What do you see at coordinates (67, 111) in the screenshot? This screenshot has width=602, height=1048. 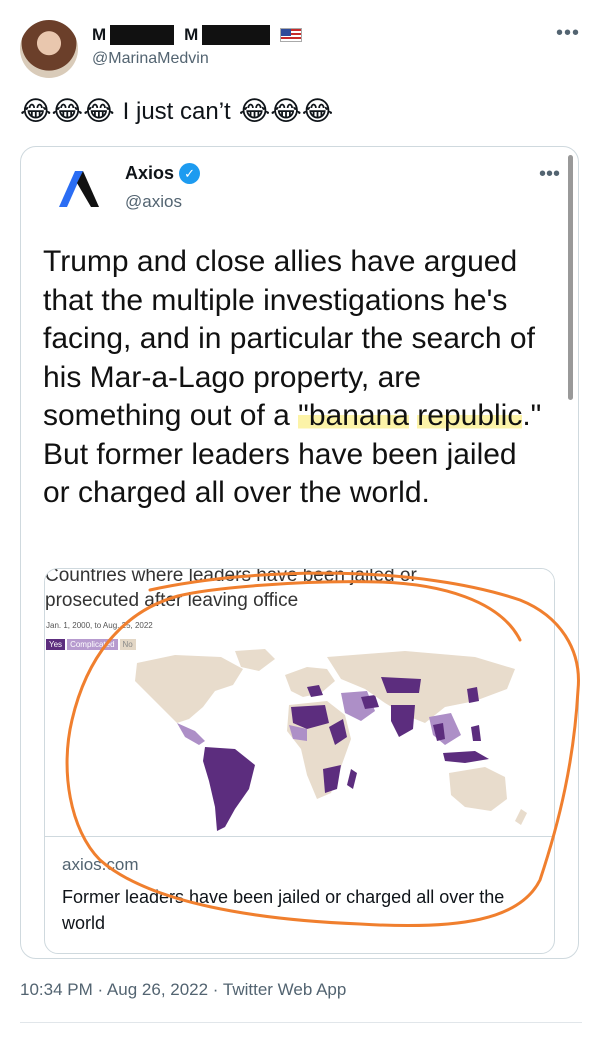 I see `tweet-emoji-before: 😂😂😂` at bounding box center [67, 111].